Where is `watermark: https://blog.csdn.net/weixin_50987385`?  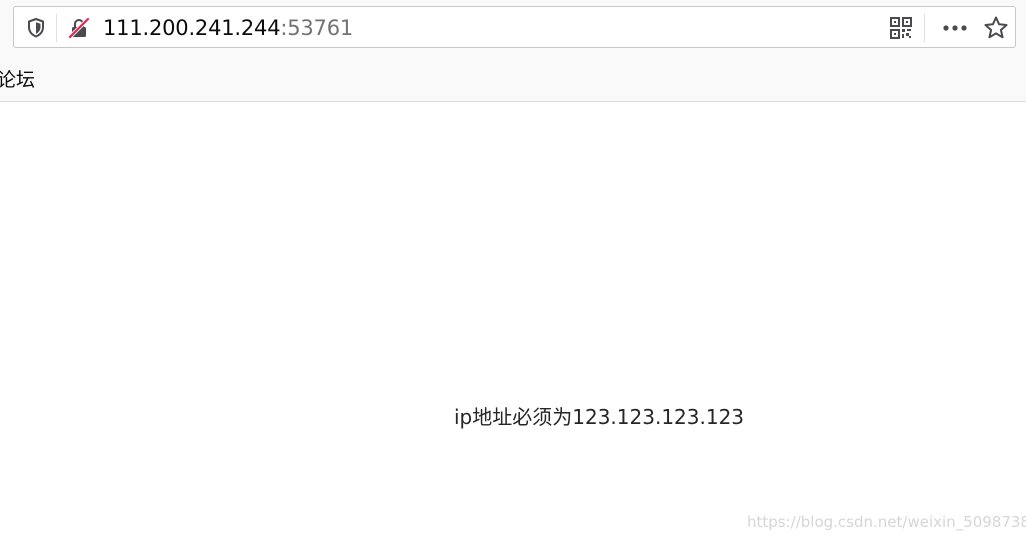 watermark: https://blog.csdn.net/weixin_50987385 is located at coordinates (886, 522).